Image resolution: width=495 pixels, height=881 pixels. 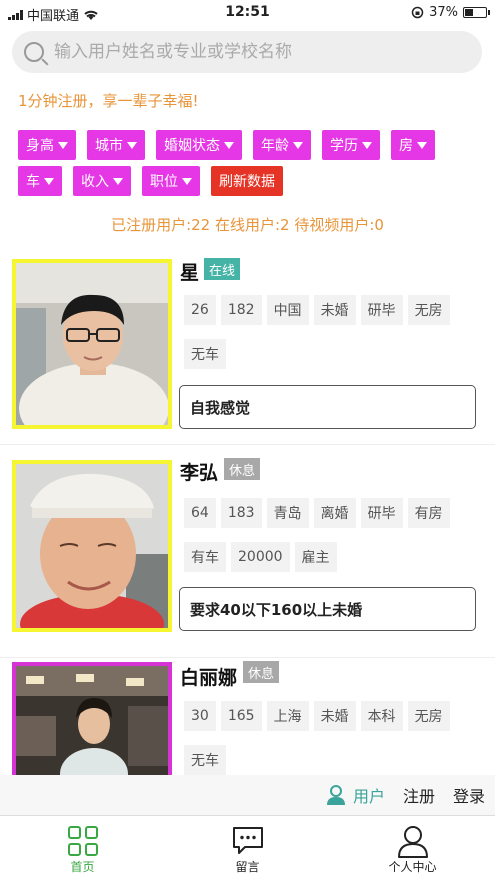 I want to click on user-stats: 已注册用户:22 在线用户:2 待视频用户:0, so click(x=247, y=225).